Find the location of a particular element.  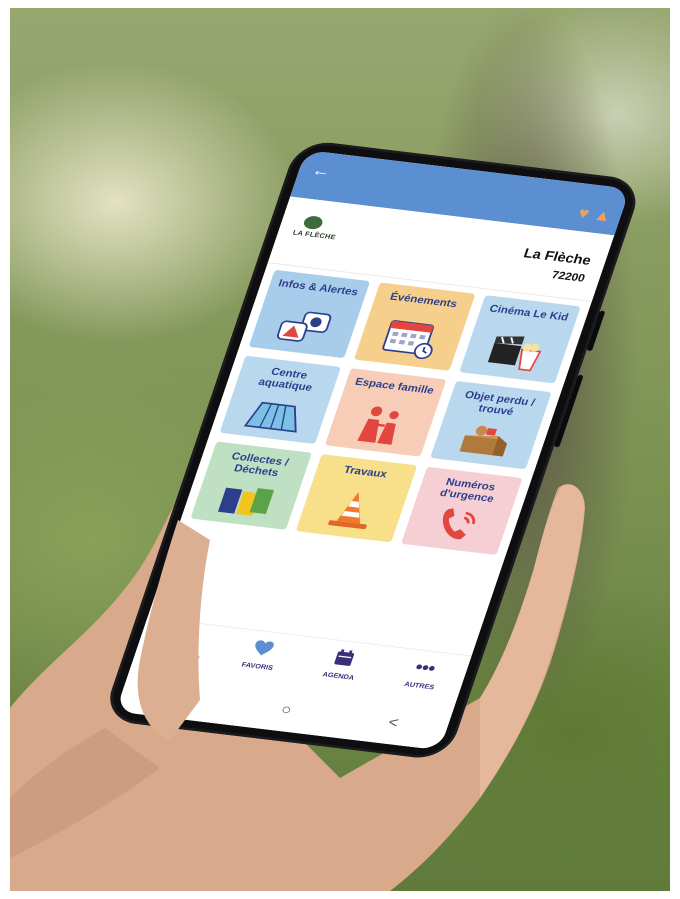

tile-infos-alertes: Infos & Alertes is located at coordinates (309, 314).